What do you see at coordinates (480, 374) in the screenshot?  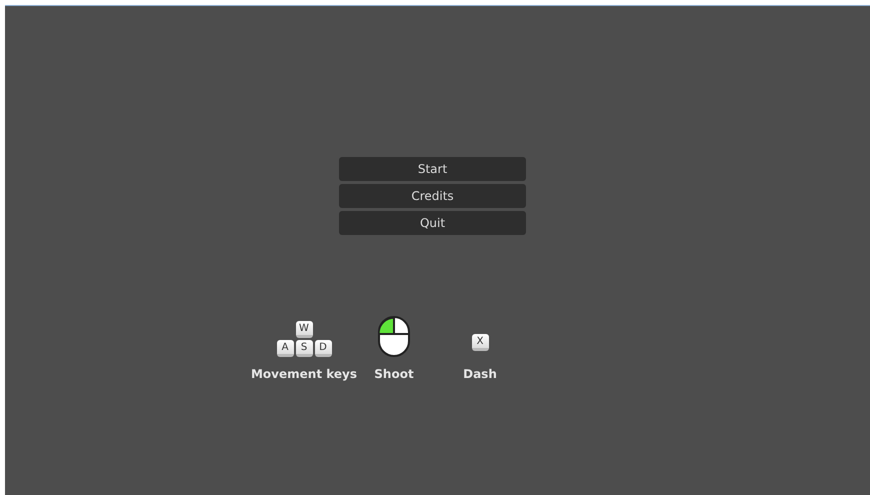 I see `control-label: Dash` at bounding box center [480, 374].